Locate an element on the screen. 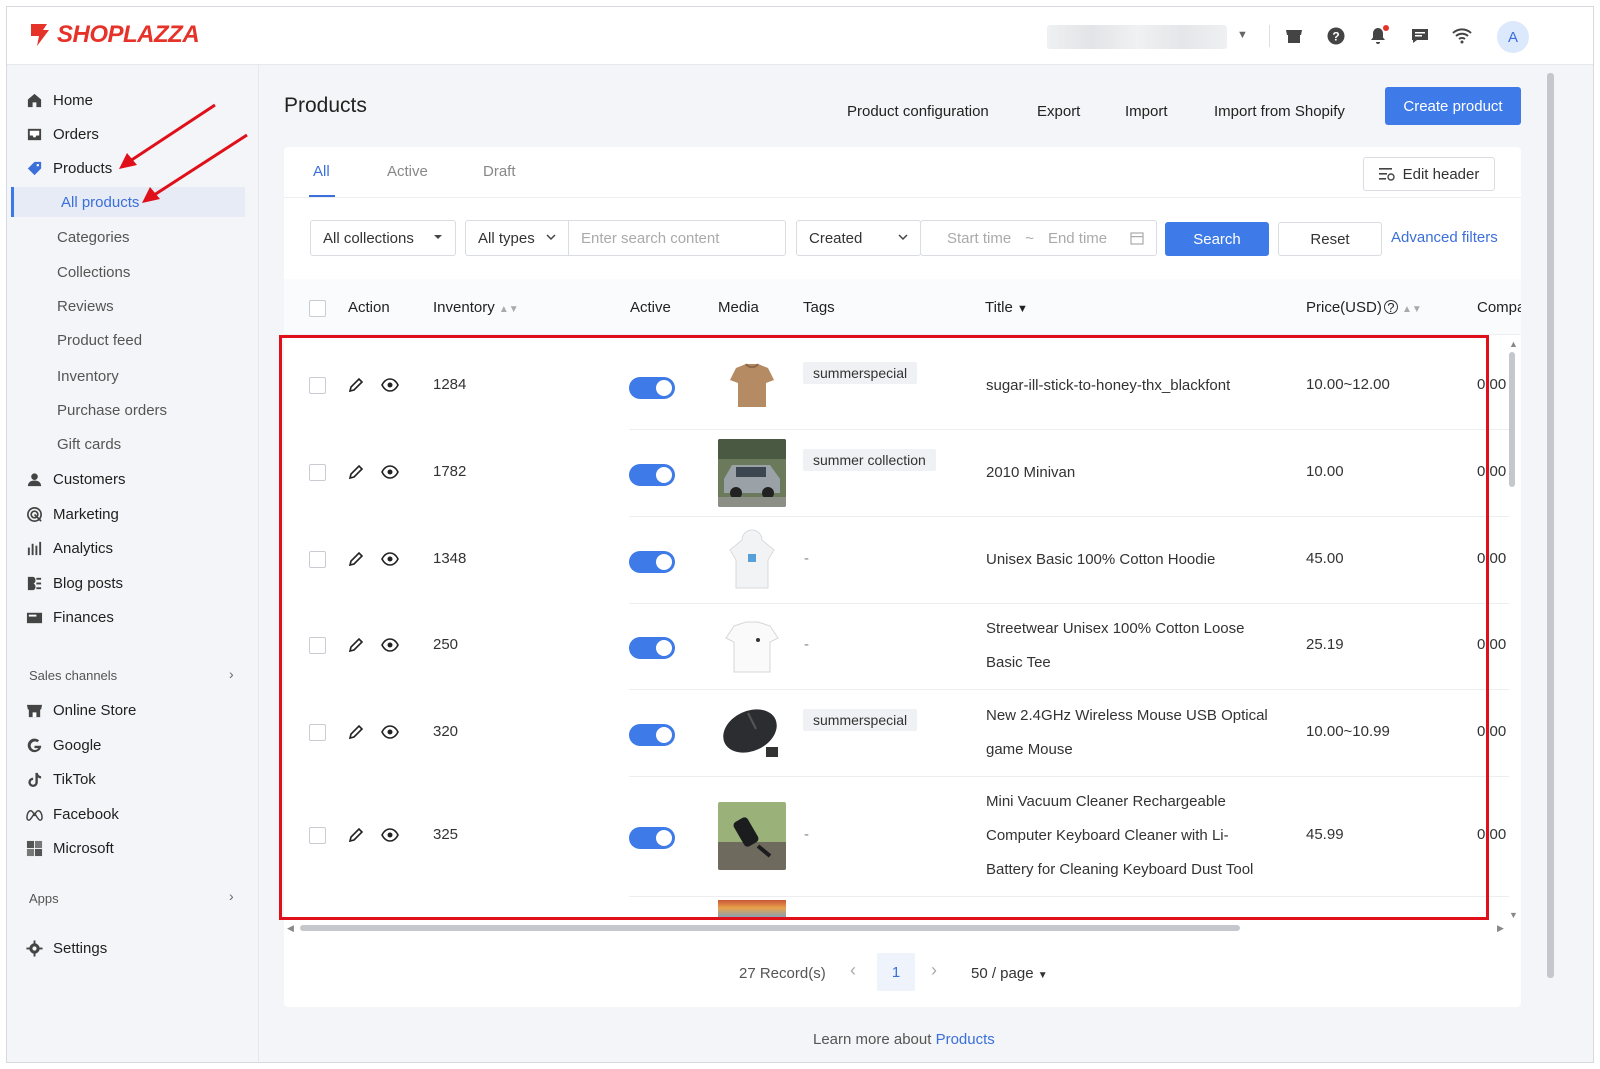  product-title: 2010 Minivan is located at coordinates (1131, 473).